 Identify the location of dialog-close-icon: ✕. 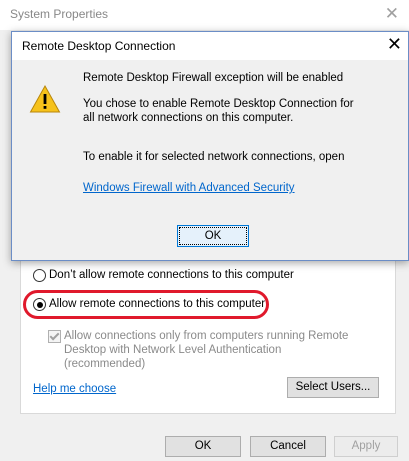
(394, 44).